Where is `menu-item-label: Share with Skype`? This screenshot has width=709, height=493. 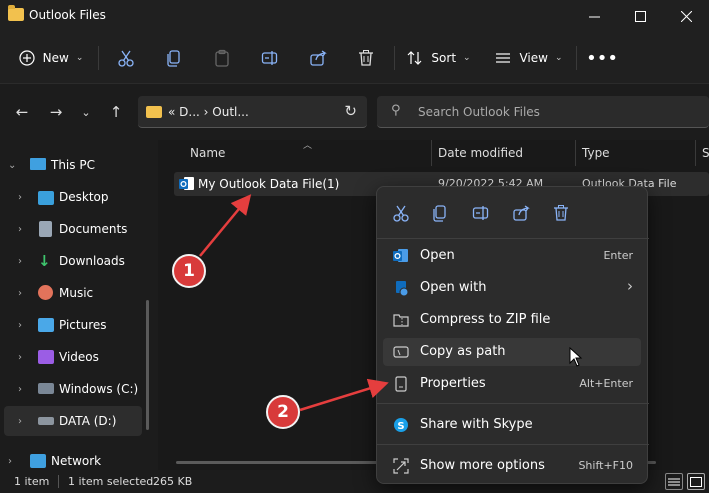 menu-item-label: Share with Skype is located at coordinates (476, 424).